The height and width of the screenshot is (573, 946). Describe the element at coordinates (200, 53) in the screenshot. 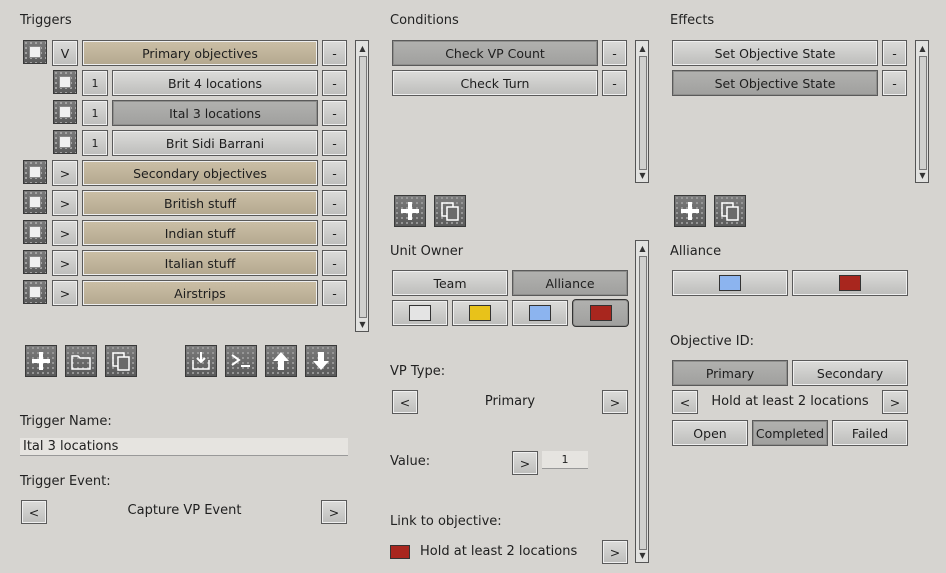

I see `trigger-row: Primary objectives` at that location.